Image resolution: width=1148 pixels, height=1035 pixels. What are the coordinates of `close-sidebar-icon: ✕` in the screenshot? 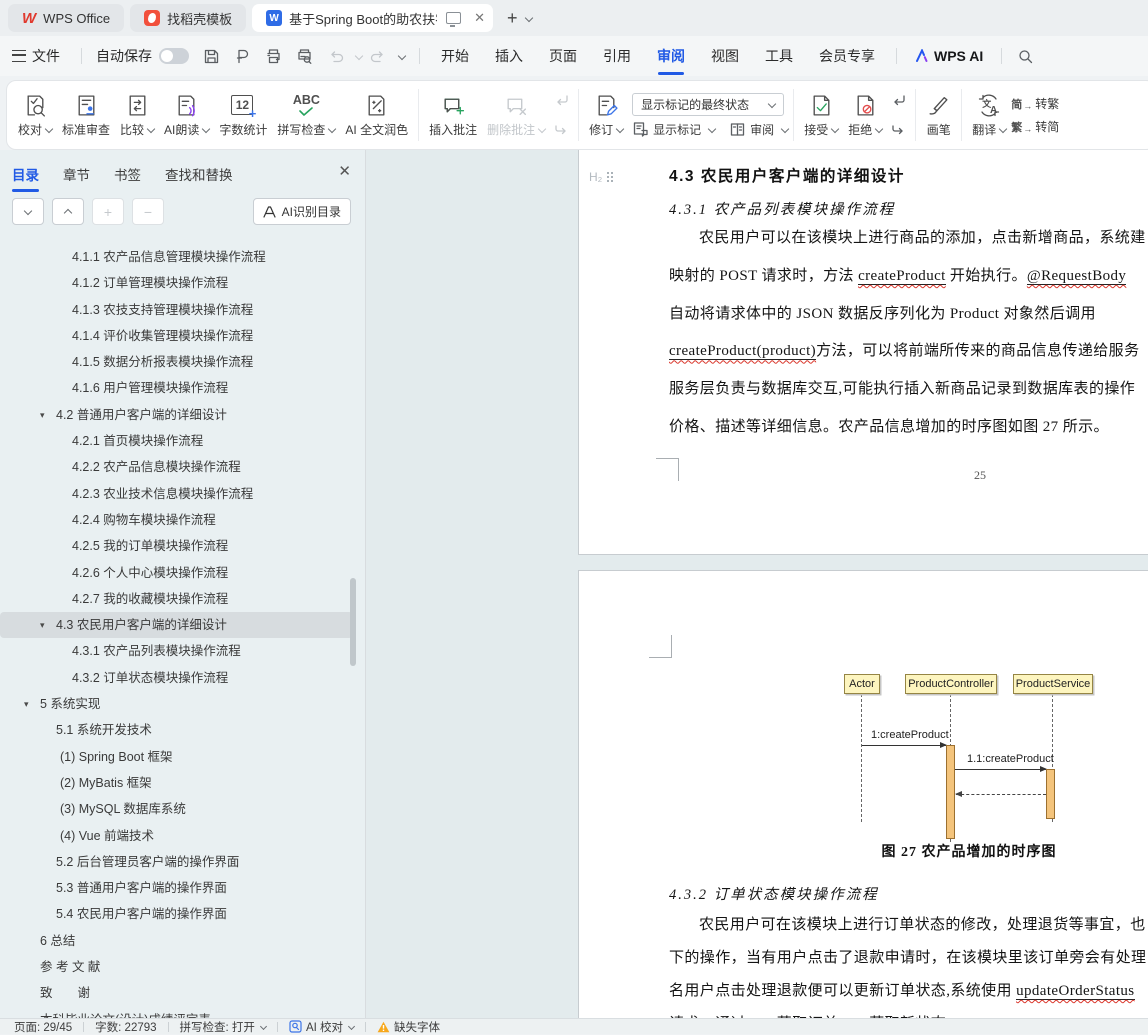 It's located at (344, 171).